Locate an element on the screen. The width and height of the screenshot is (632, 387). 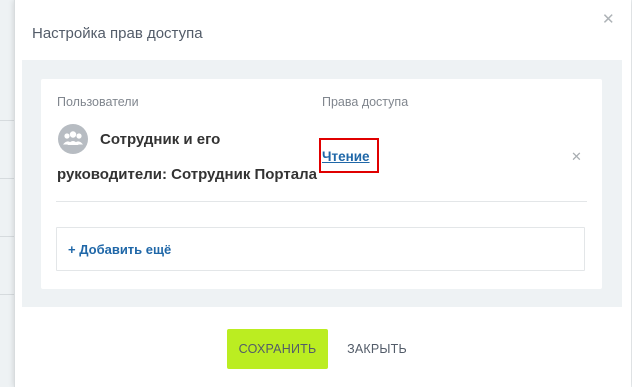
add-more-label: + Добавить ещё is located at coordinates (120, 249).